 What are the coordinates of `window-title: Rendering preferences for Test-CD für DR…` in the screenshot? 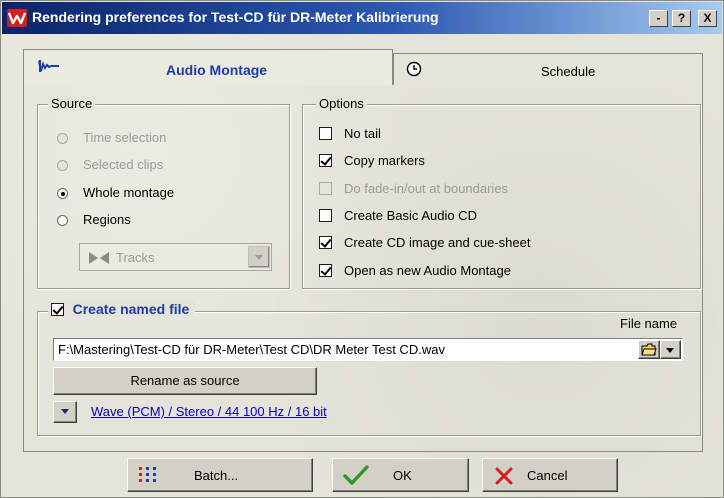 It's located at (235, 17).